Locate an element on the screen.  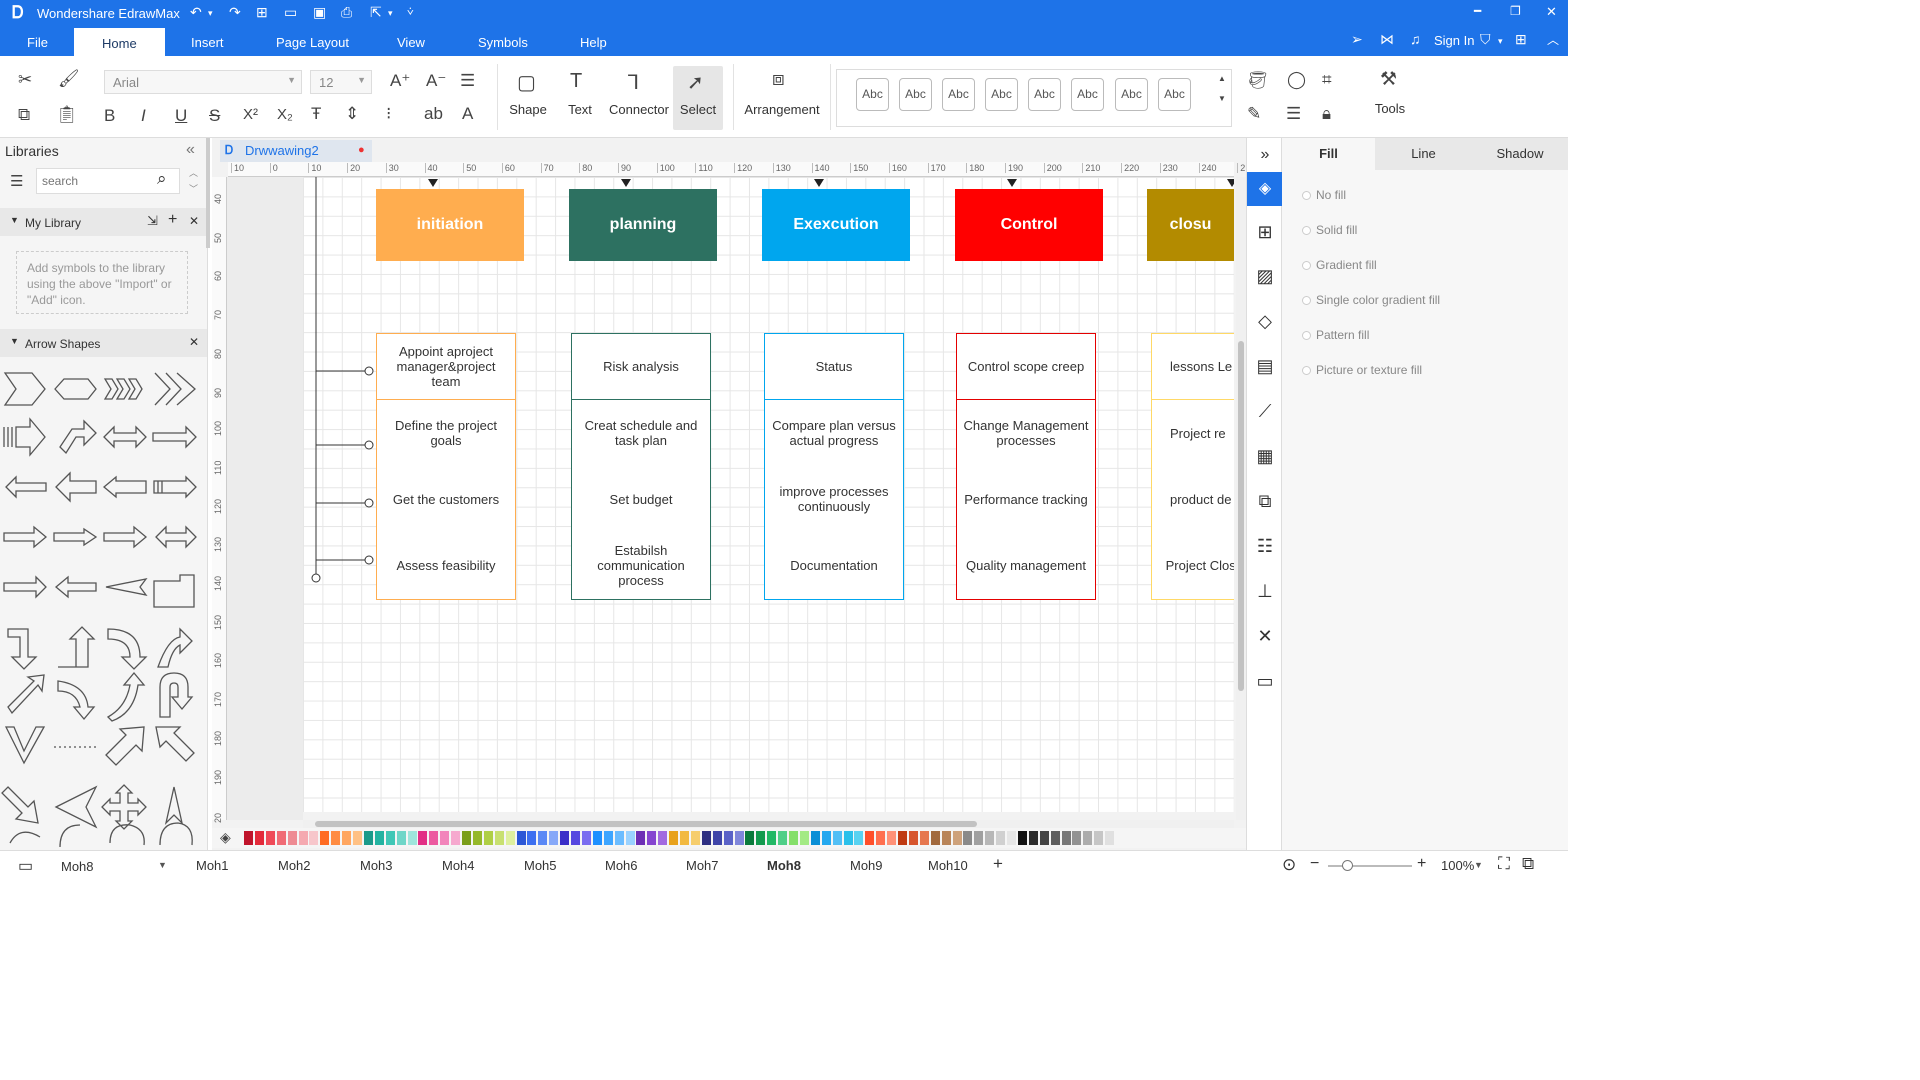
shape-icon: ▢ is located at coordinates (526, 82).